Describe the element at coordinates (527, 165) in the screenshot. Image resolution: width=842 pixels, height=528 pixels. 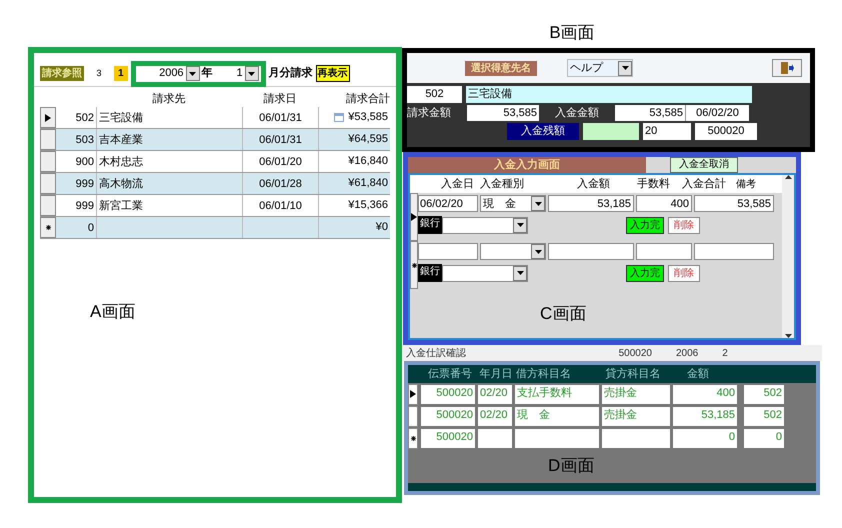
I see `panel-title: 入金入力画面` at that location.